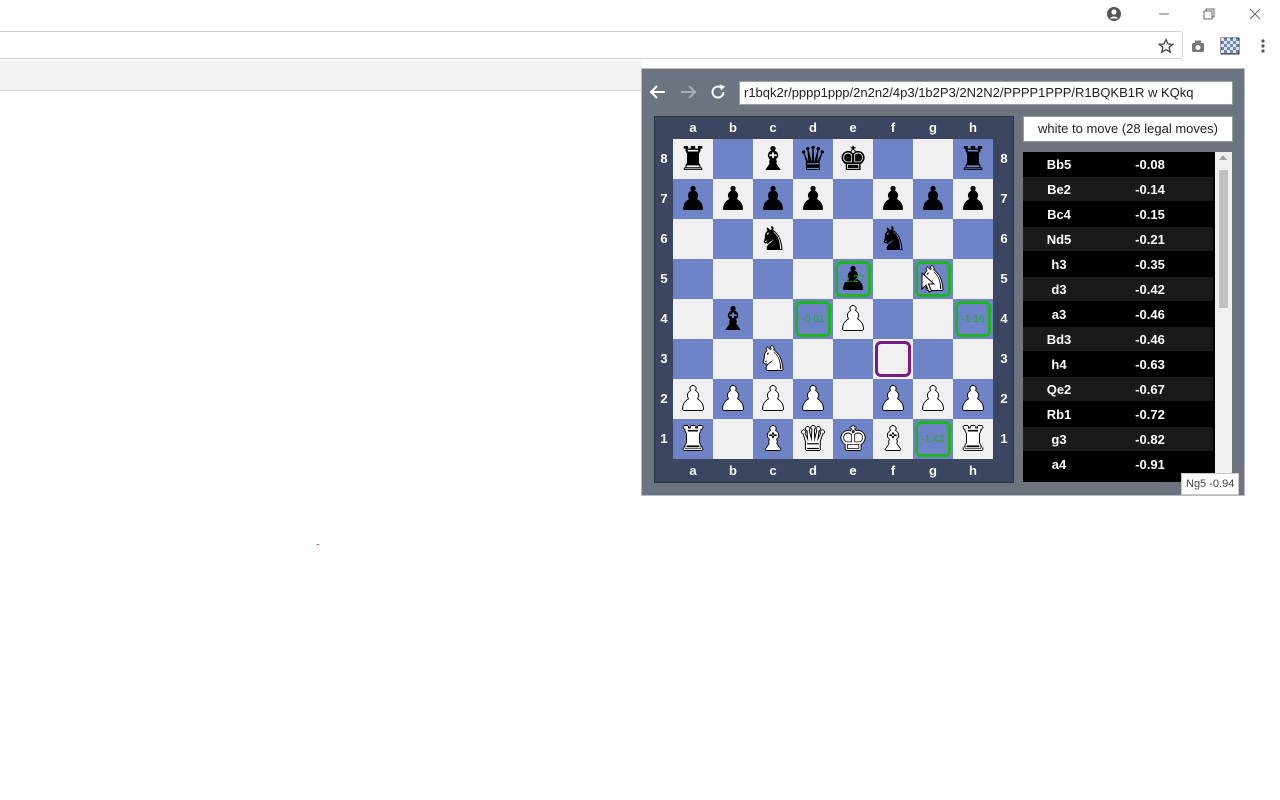 The image size is (1280, 800). What do you see at coordinates (1164, 14) in the screenshot?
I see `minimize-icon` at bounding box center [1164, 14].